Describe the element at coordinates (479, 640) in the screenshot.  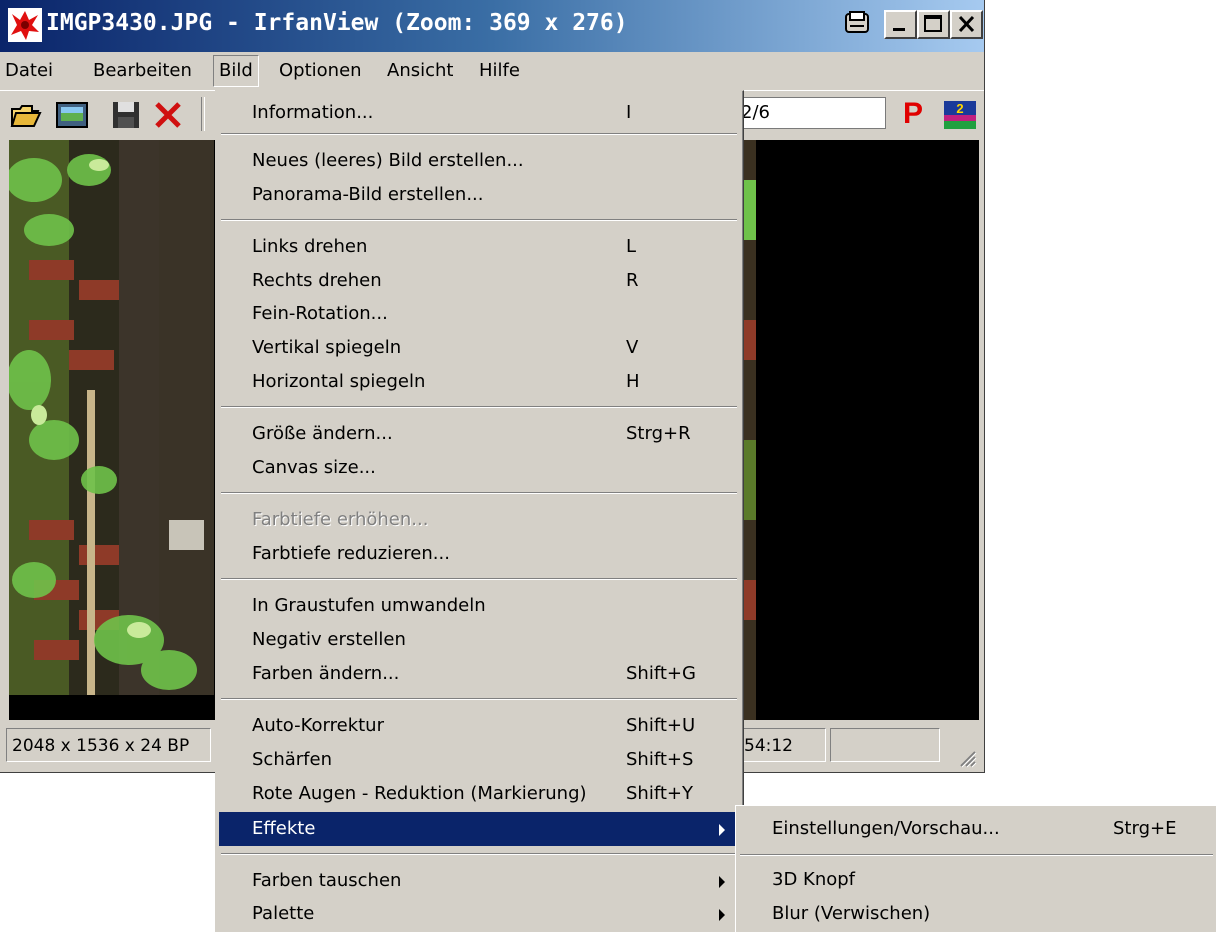
I see `menu-item-negativ: Negativ erstellen` at that location.